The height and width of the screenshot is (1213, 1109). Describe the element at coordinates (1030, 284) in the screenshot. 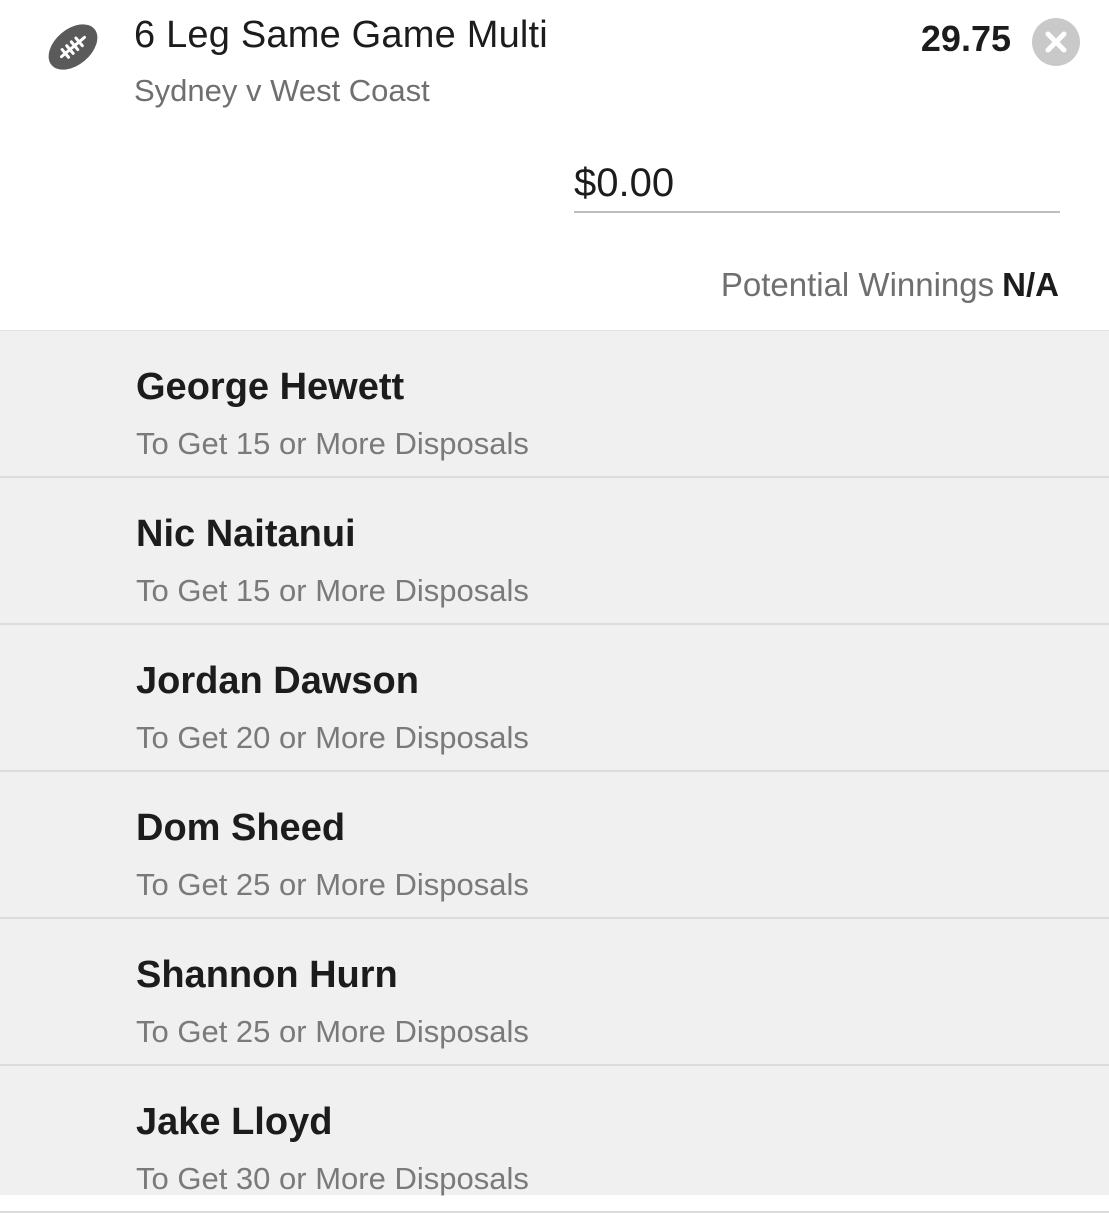

I see `potential-winnings-value: N/A` at that location.